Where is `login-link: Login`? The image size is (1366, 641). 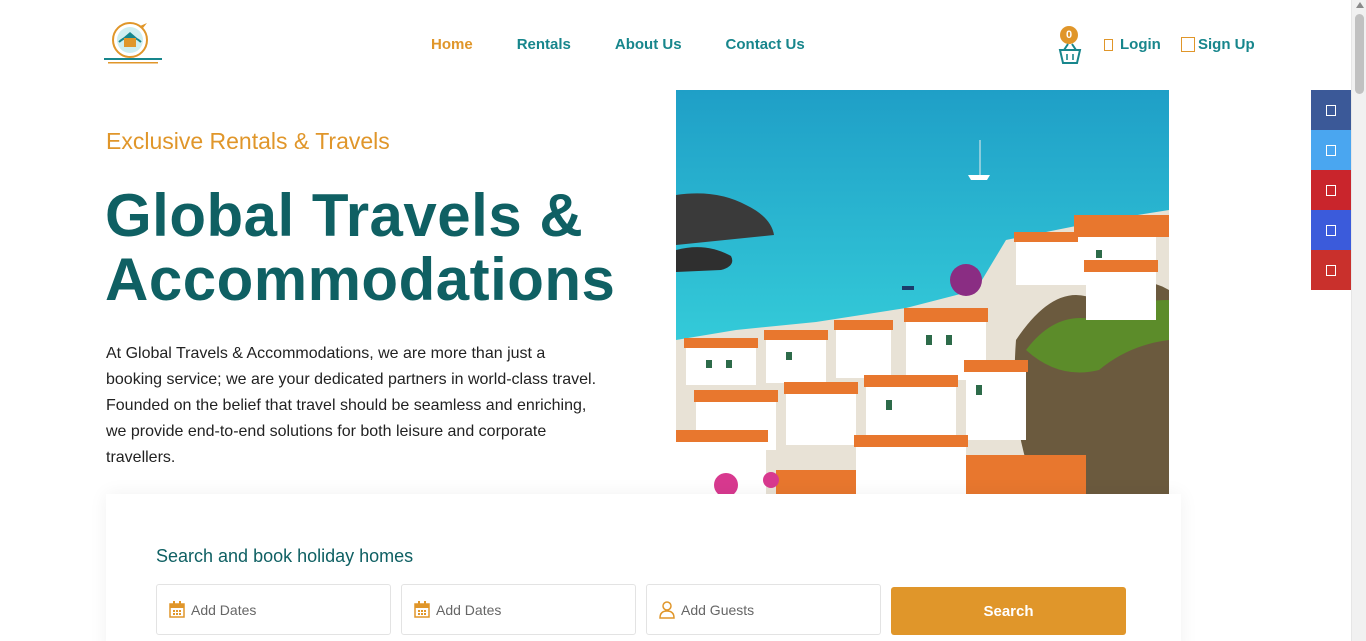
login-link: Login is located at coordinates (1132, 44).